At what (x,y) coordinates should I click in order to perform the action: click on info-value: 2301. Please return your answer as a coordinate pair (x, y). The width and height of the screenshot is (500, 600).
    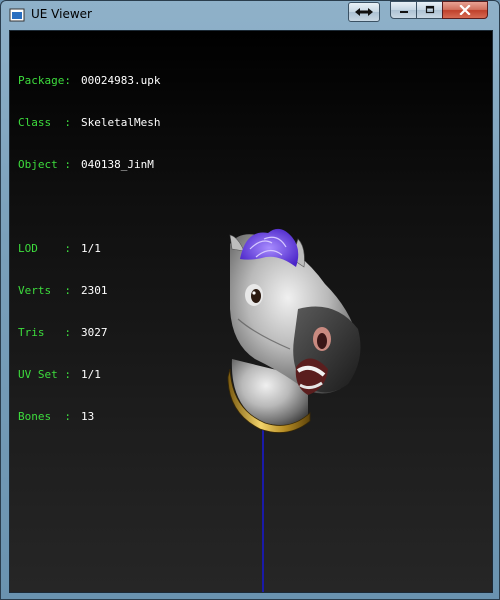
    Looking at the image, I should click on (94, 290).